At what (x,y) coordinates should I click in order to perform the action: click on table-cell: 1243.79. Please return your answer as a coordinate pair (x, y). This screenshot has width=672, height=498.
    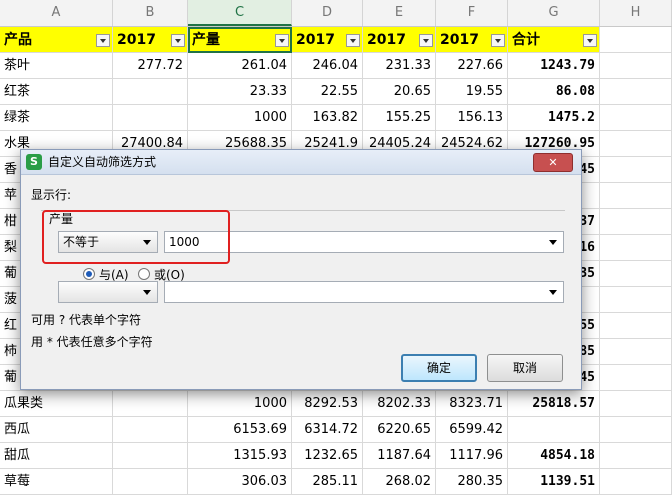
    Looking at the image, I should click on (554, 66).